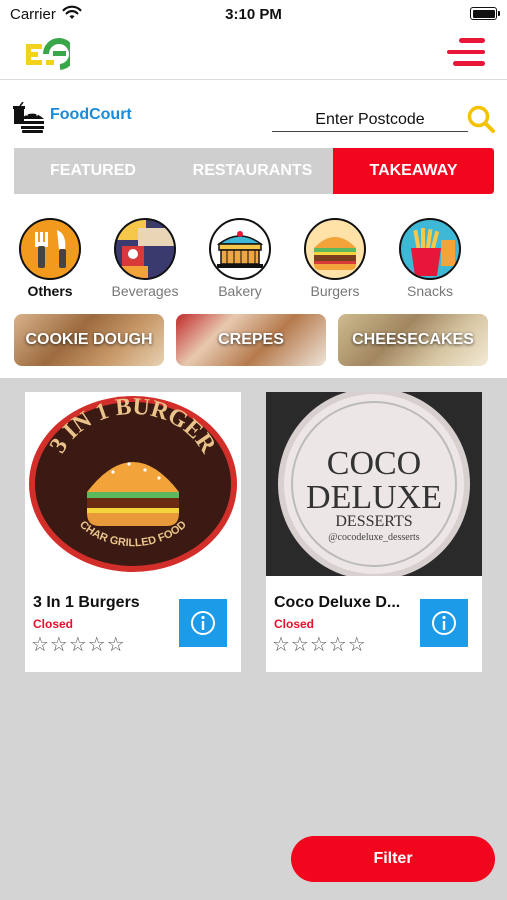 The width and height of the screenshot is (507, 900). Describe the element at coordinates (481, 119) in the screenshot. I see `search-icon` at that location.